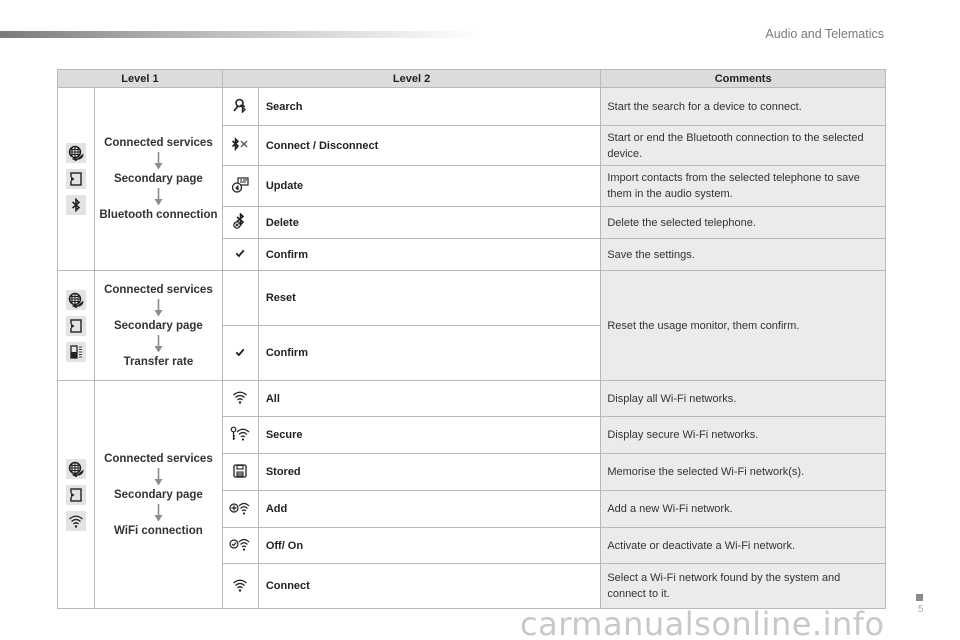  What do you see at coordinates (240, 509) in the screenshot?
I see `wifi-add-icon` at bounding box center [240, 509].